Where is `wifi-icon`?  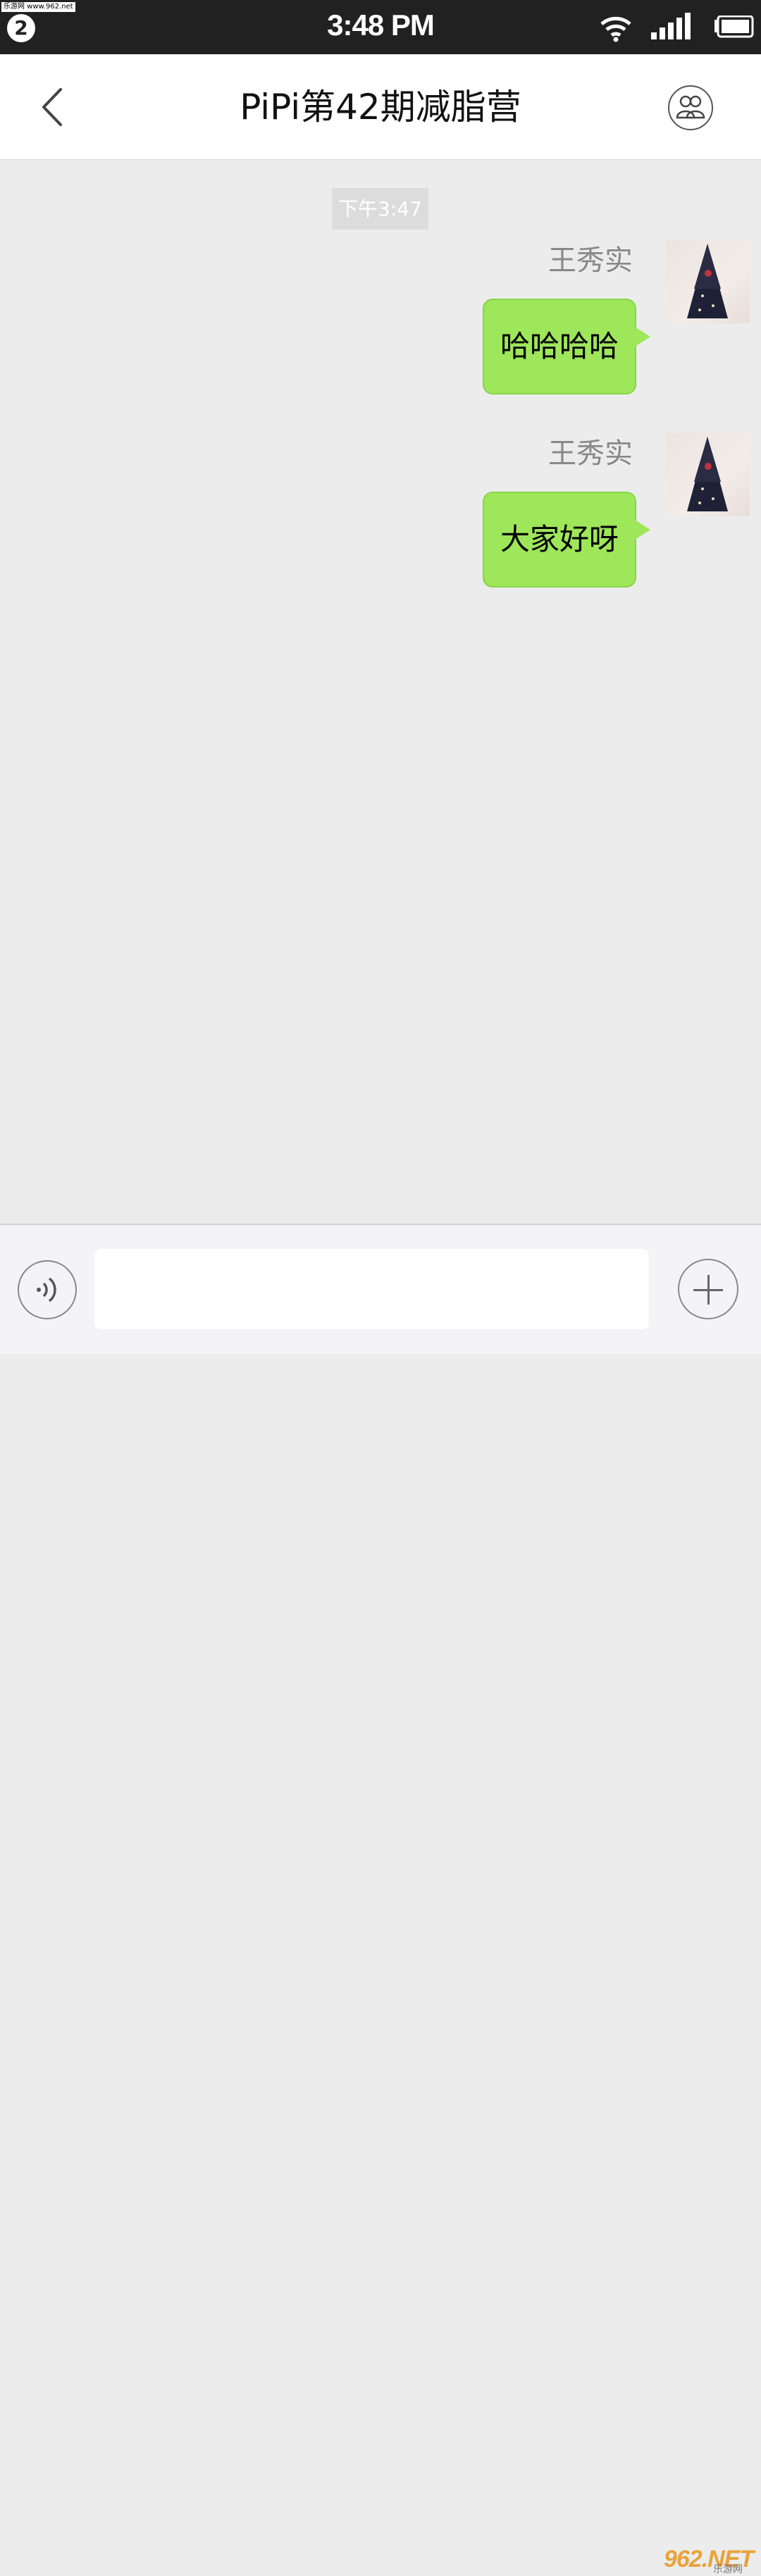 wifi-icon is located at coordinates (615, 29).